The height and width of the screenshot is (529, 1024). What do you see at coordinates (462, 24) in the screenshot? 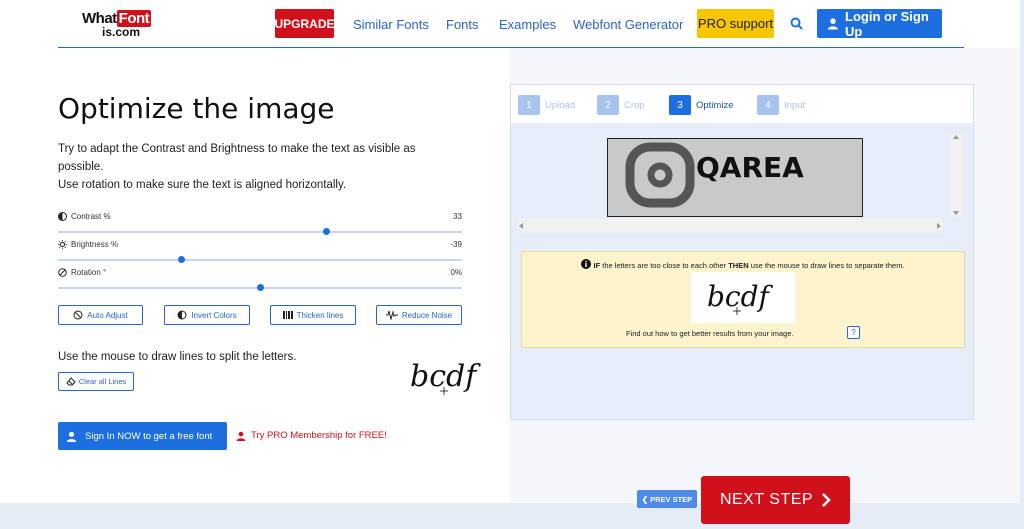
I see `nav-fonts: Fonts` at bounding box center [462, 24].